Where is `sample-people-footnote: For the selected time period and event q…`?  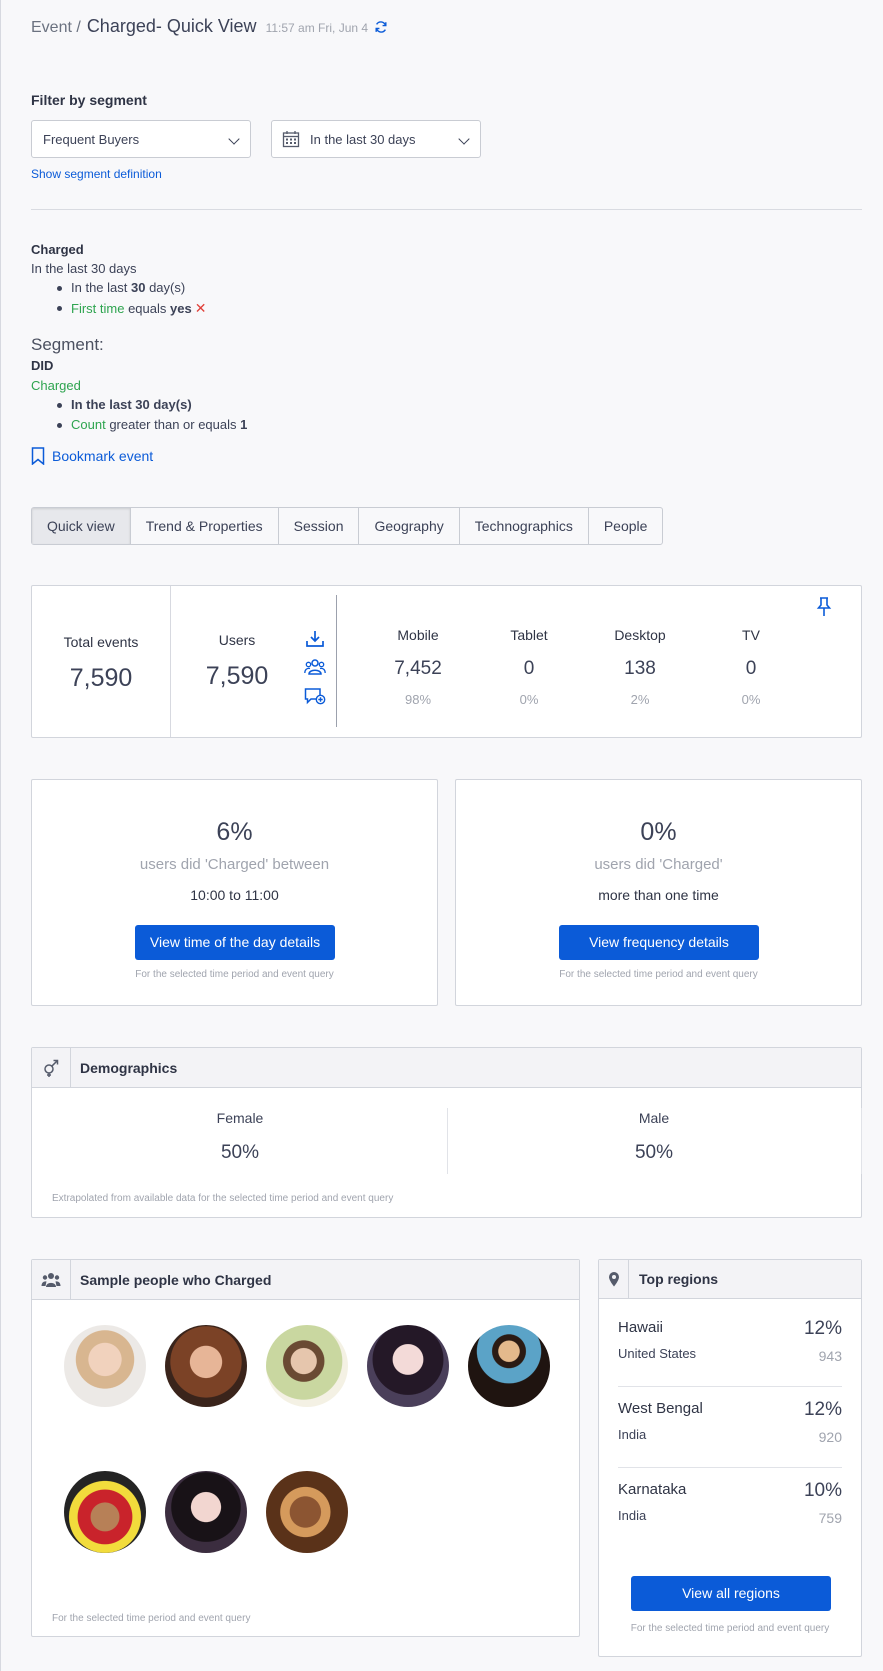 sample-people-footnote: For the selected time period and event q… is located at coordinates (151, 1618).